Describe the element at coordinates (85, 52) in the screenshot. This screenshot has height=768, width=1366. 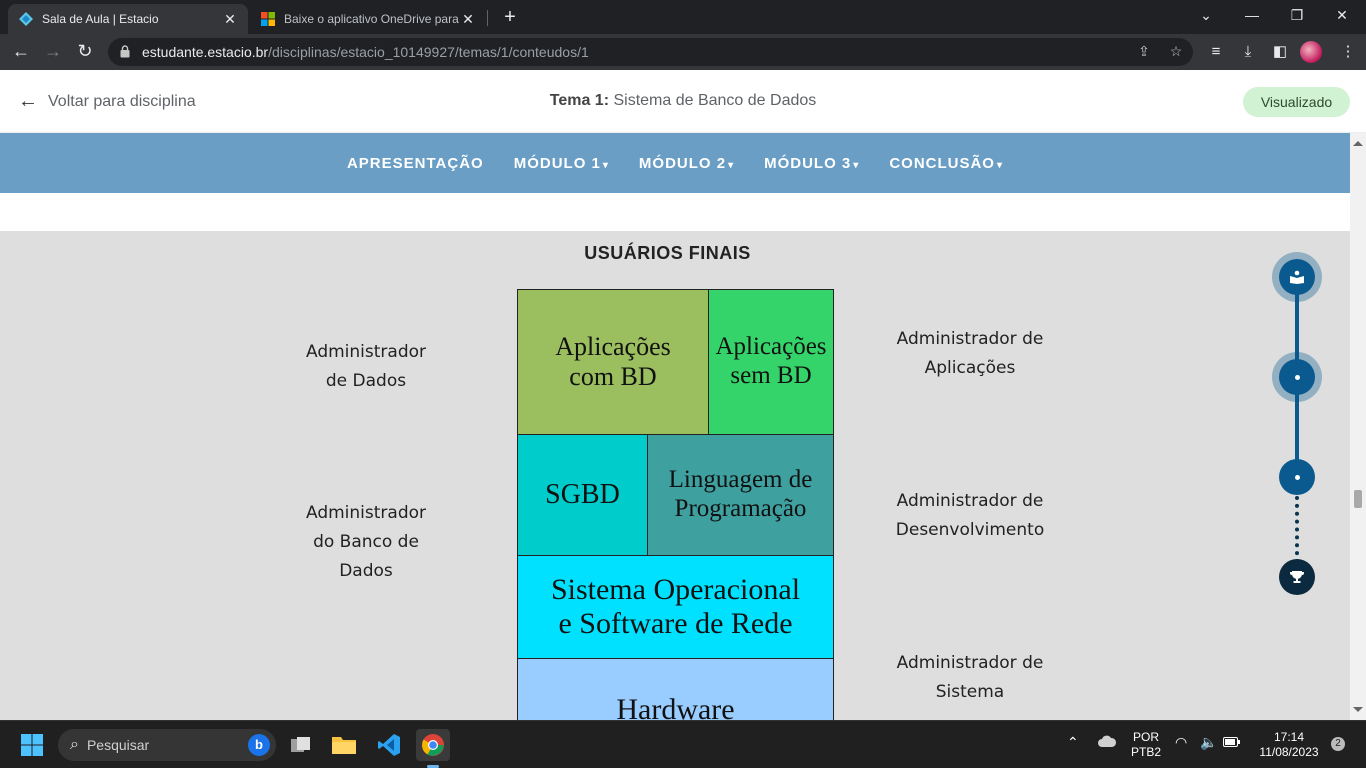
I see `reload-icon: ↻` at that location.